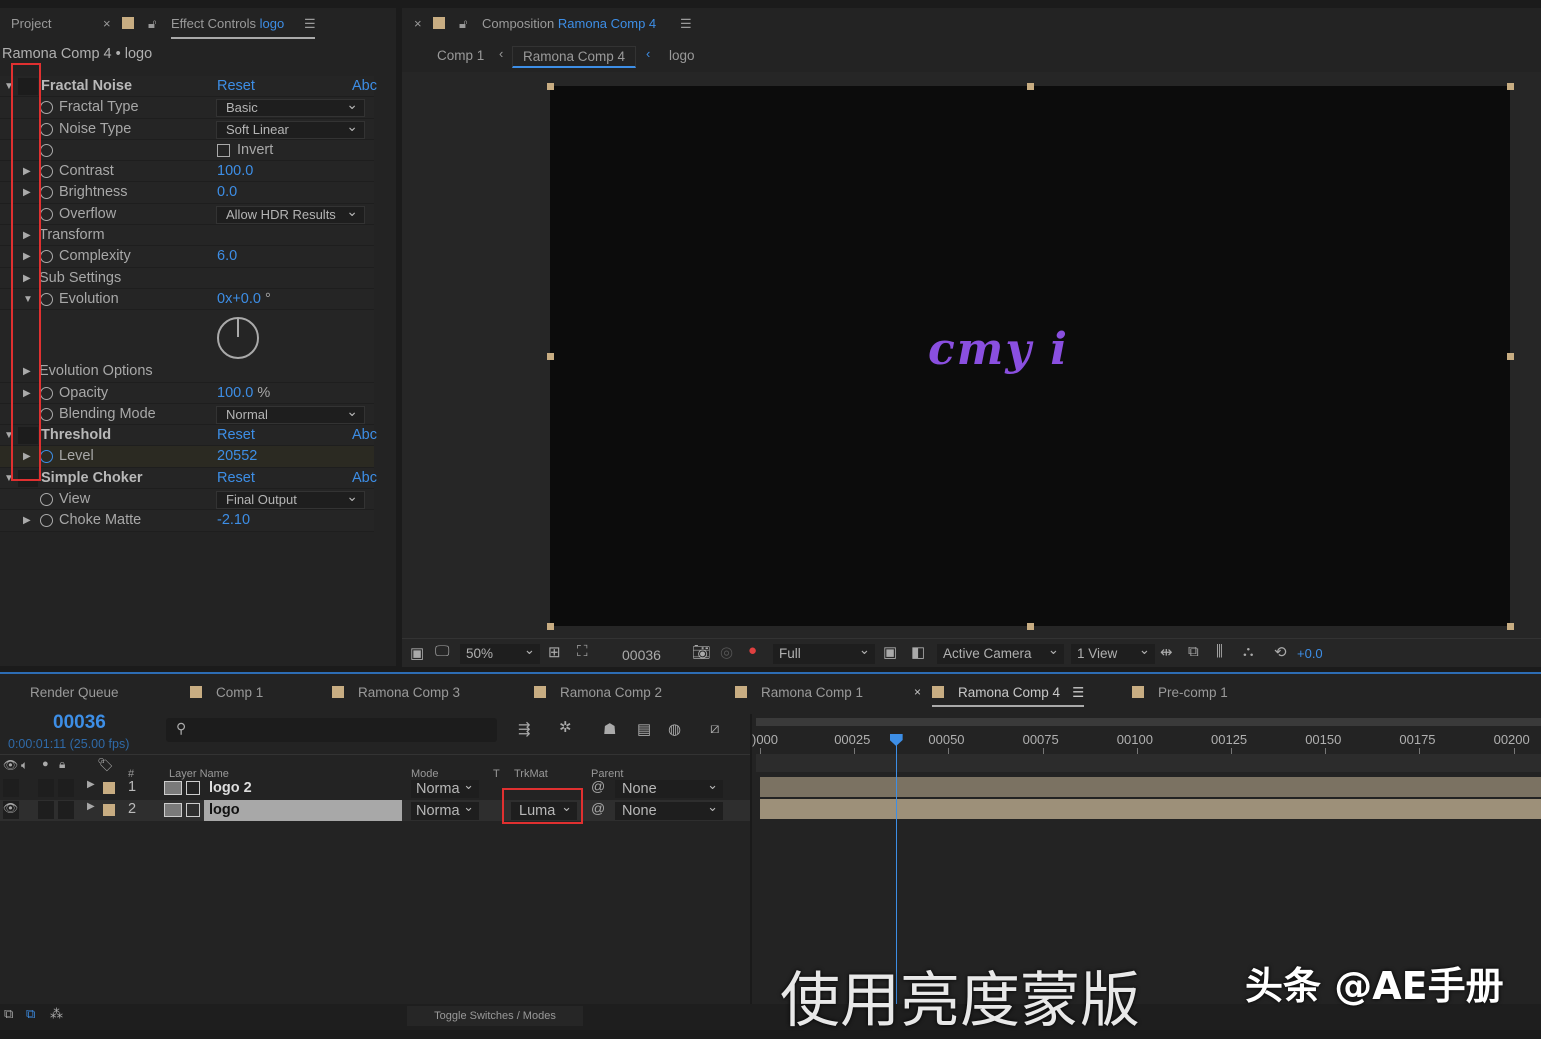 The height and width of the screenshot is (1039, 1541). What do you see at coordinates (235, 393) in the screenshot?
I see `value-number: 100.0` at bounding box center [235, 393].